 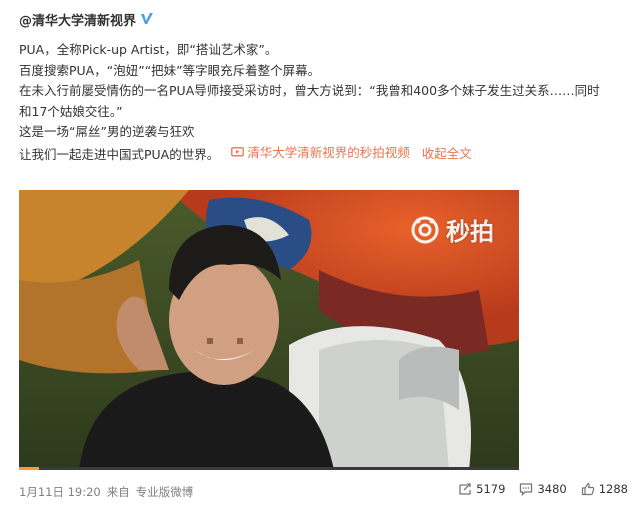 I want to click on from-label: 来自, so click(x=118, y=492).